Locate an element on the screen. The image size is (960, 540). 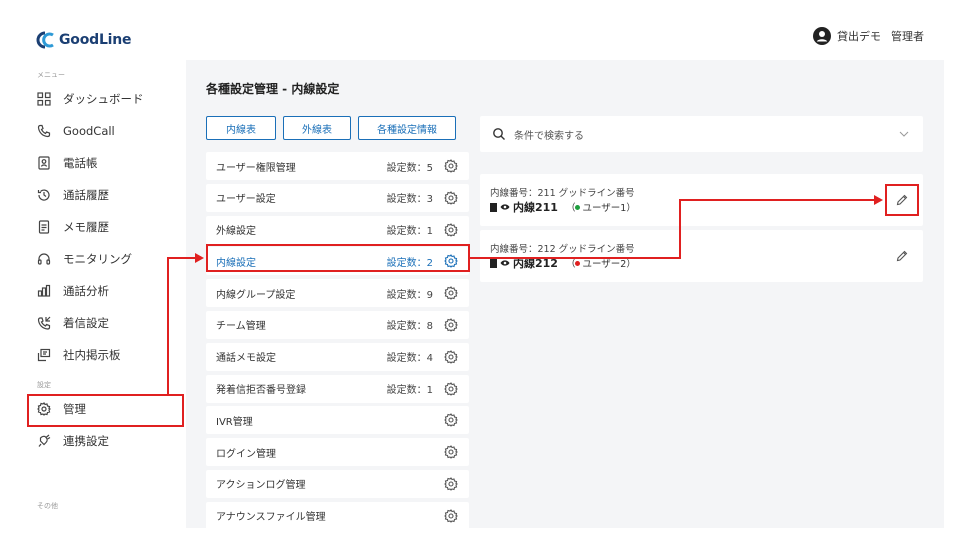
settings-row: ユーザー権限管理 設定数：5 is located at coordinates (337, 166).